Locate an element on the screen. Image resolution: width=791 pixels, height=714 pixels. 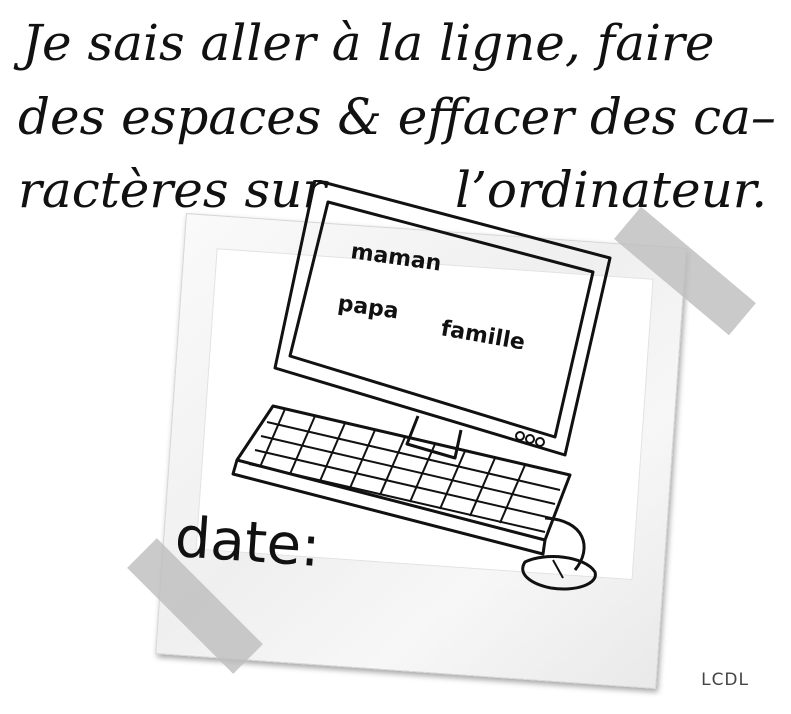
title-line-1: Je sais aller à la ligne, faire is located at coordinates (368, 43).